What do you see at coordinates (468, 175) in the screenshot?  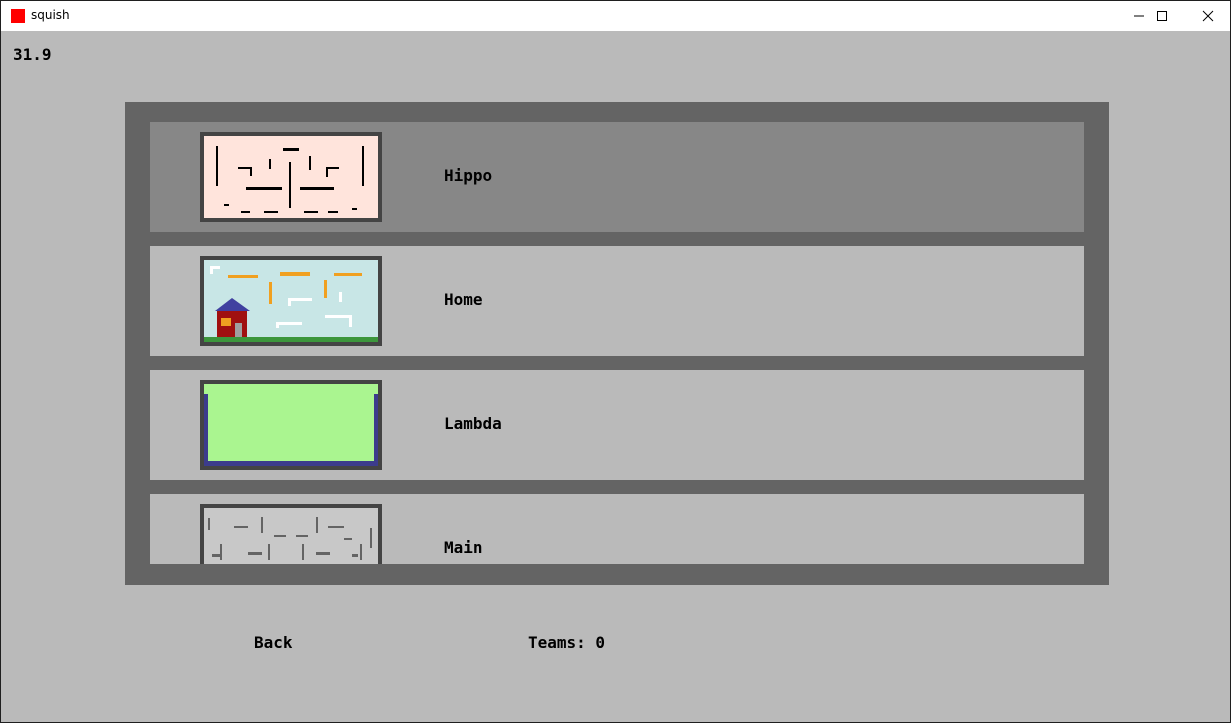 I see `map-name: Hippo` at bounding box center [468, 175].